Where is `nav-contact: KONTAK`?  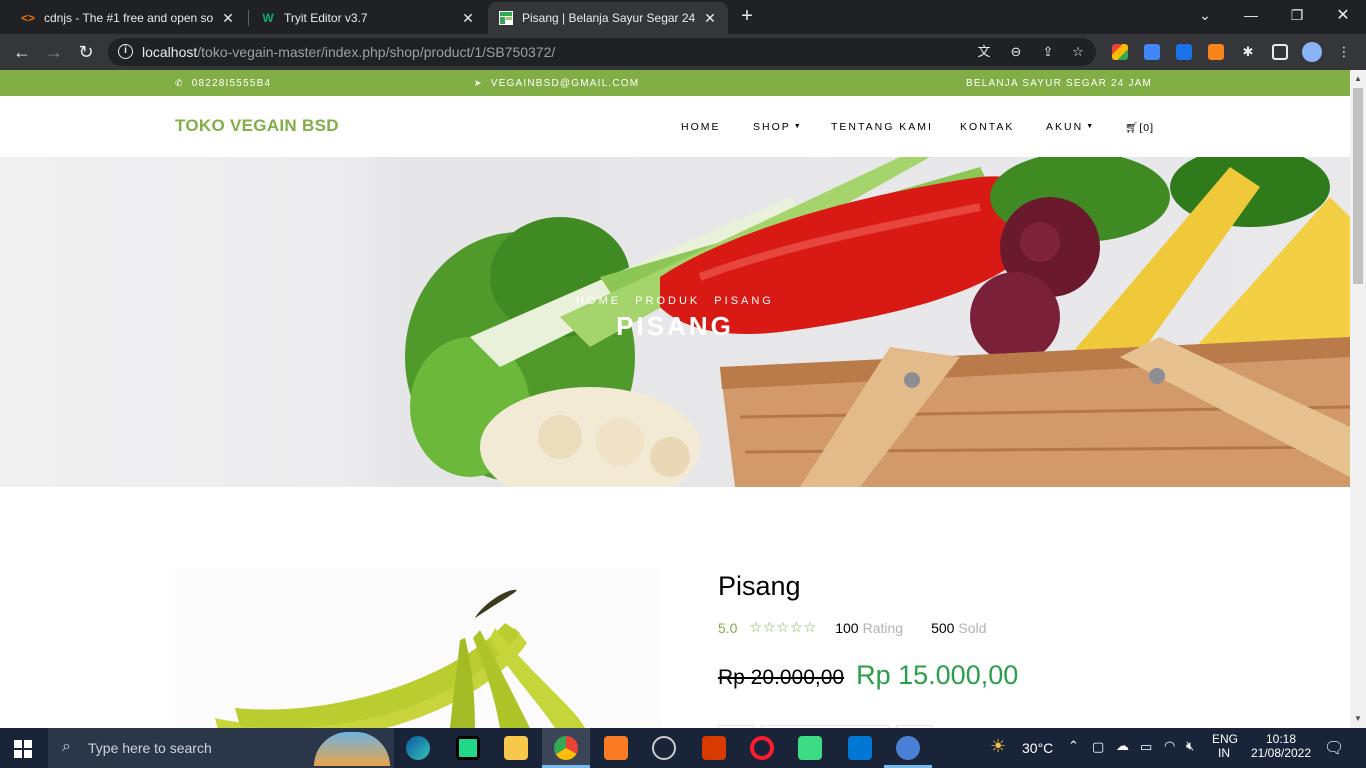
nav-contact: KONTAK is located at coordinates (987, 127).